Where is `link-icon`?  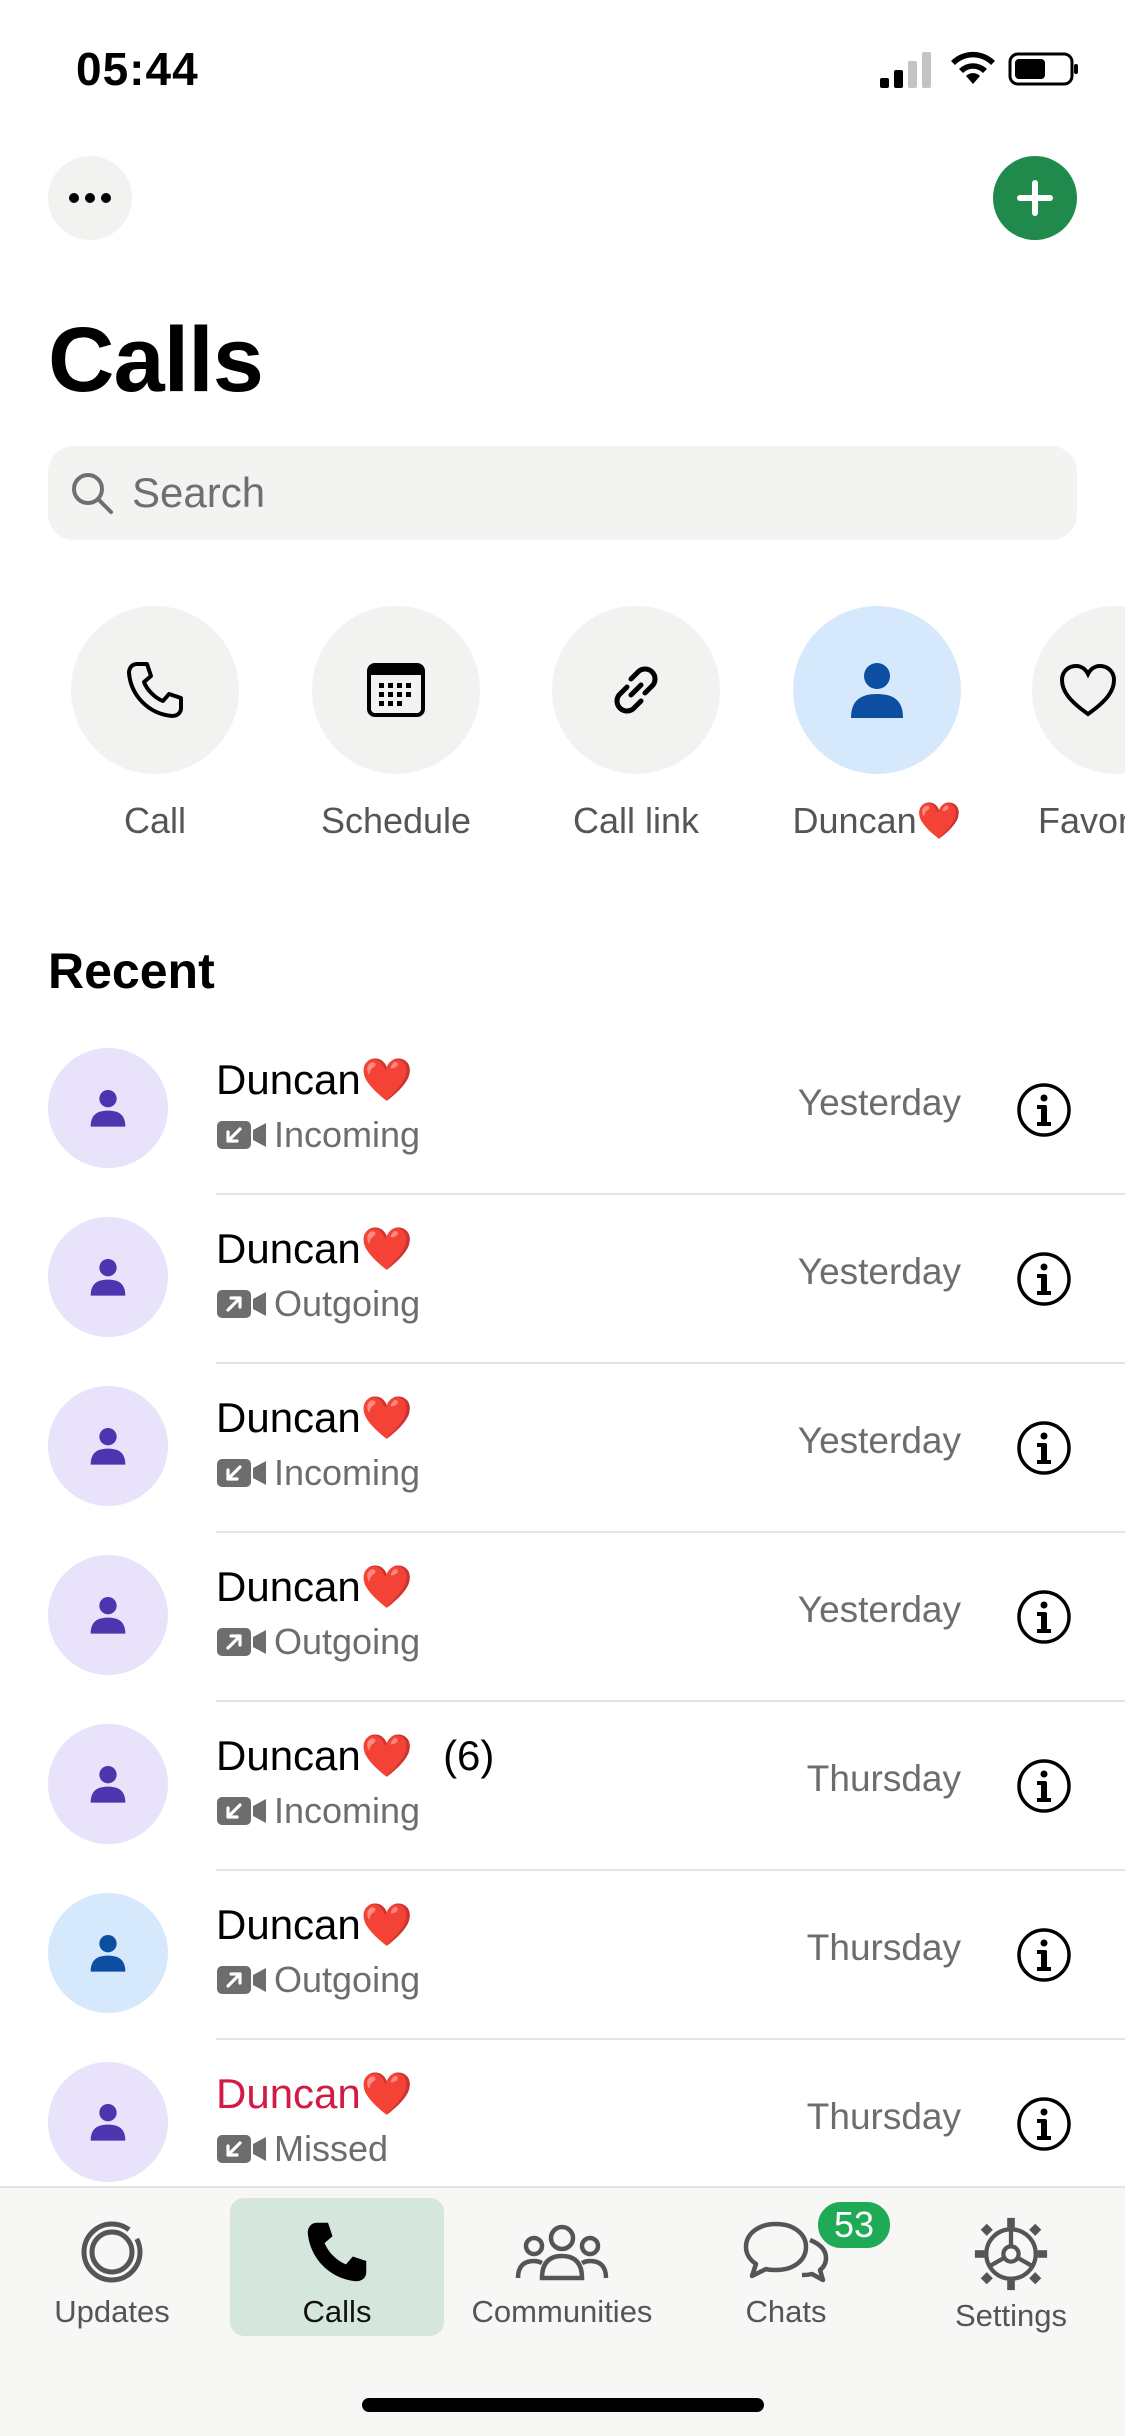 link-icon is located at coordinates (636, 690).